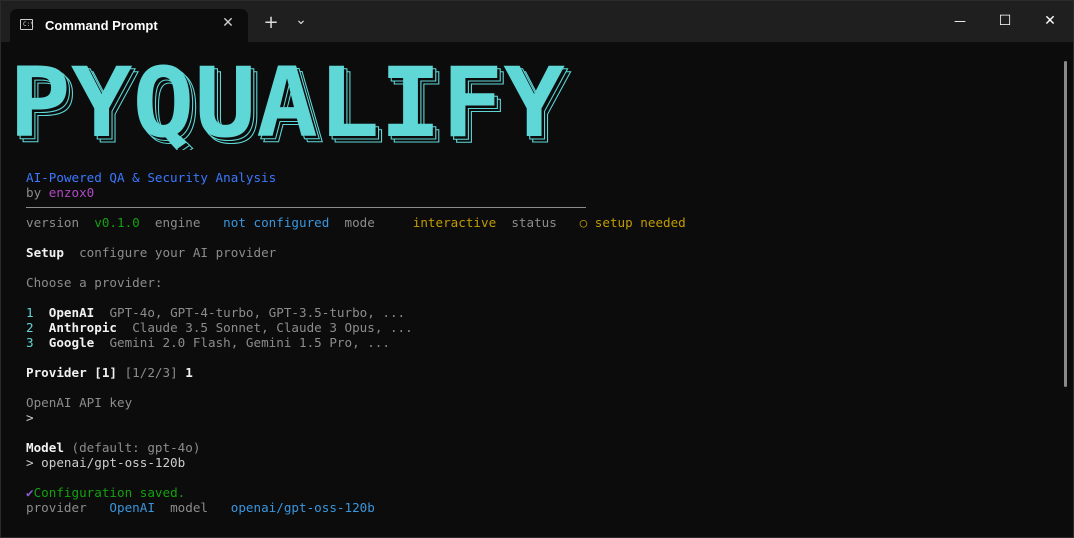 The image size is (1074, 538). What do you see at coordinates (101, 25) in the screenshot?
I see `tab-title: Command Prompt` at bounding box center [101, 25].